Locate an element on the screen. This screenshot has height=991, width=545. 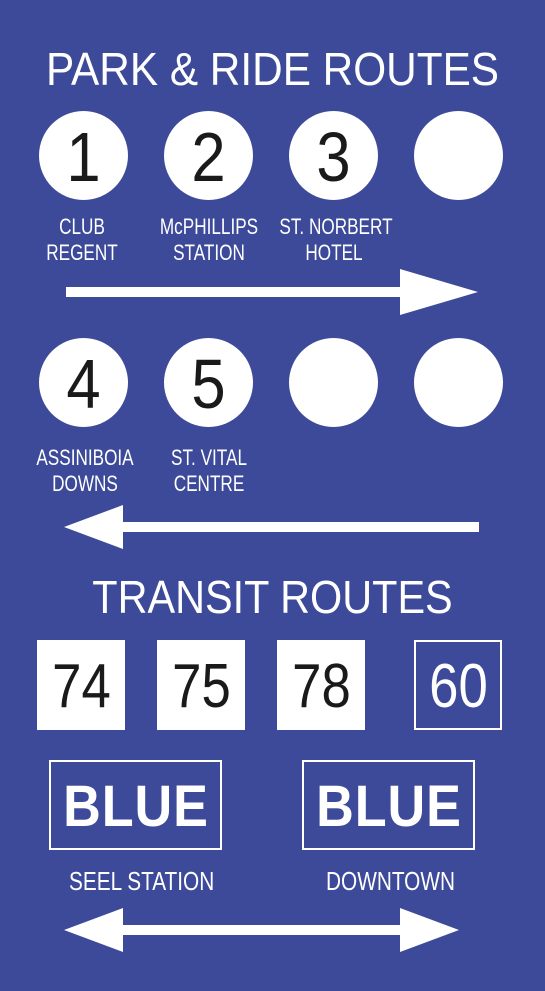
route-number: 74 is located at coordinates (81, 686).